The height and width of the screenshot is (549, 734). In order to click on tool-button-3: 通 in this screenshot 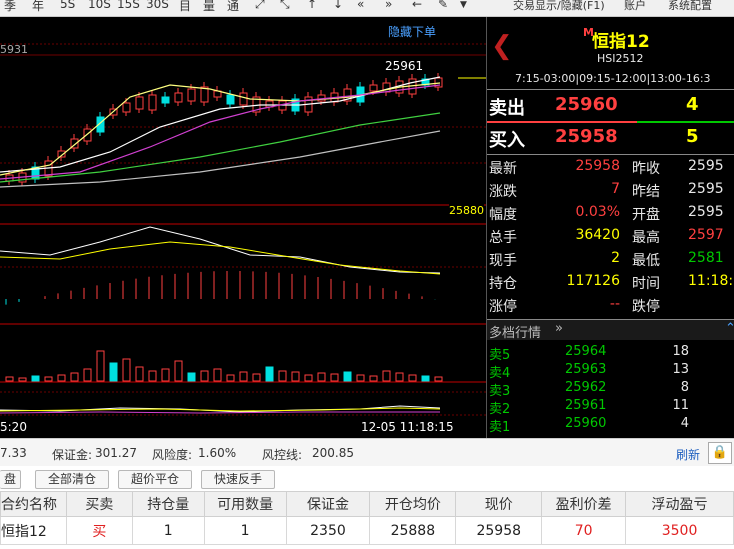, I will do `click(233, 7)`.